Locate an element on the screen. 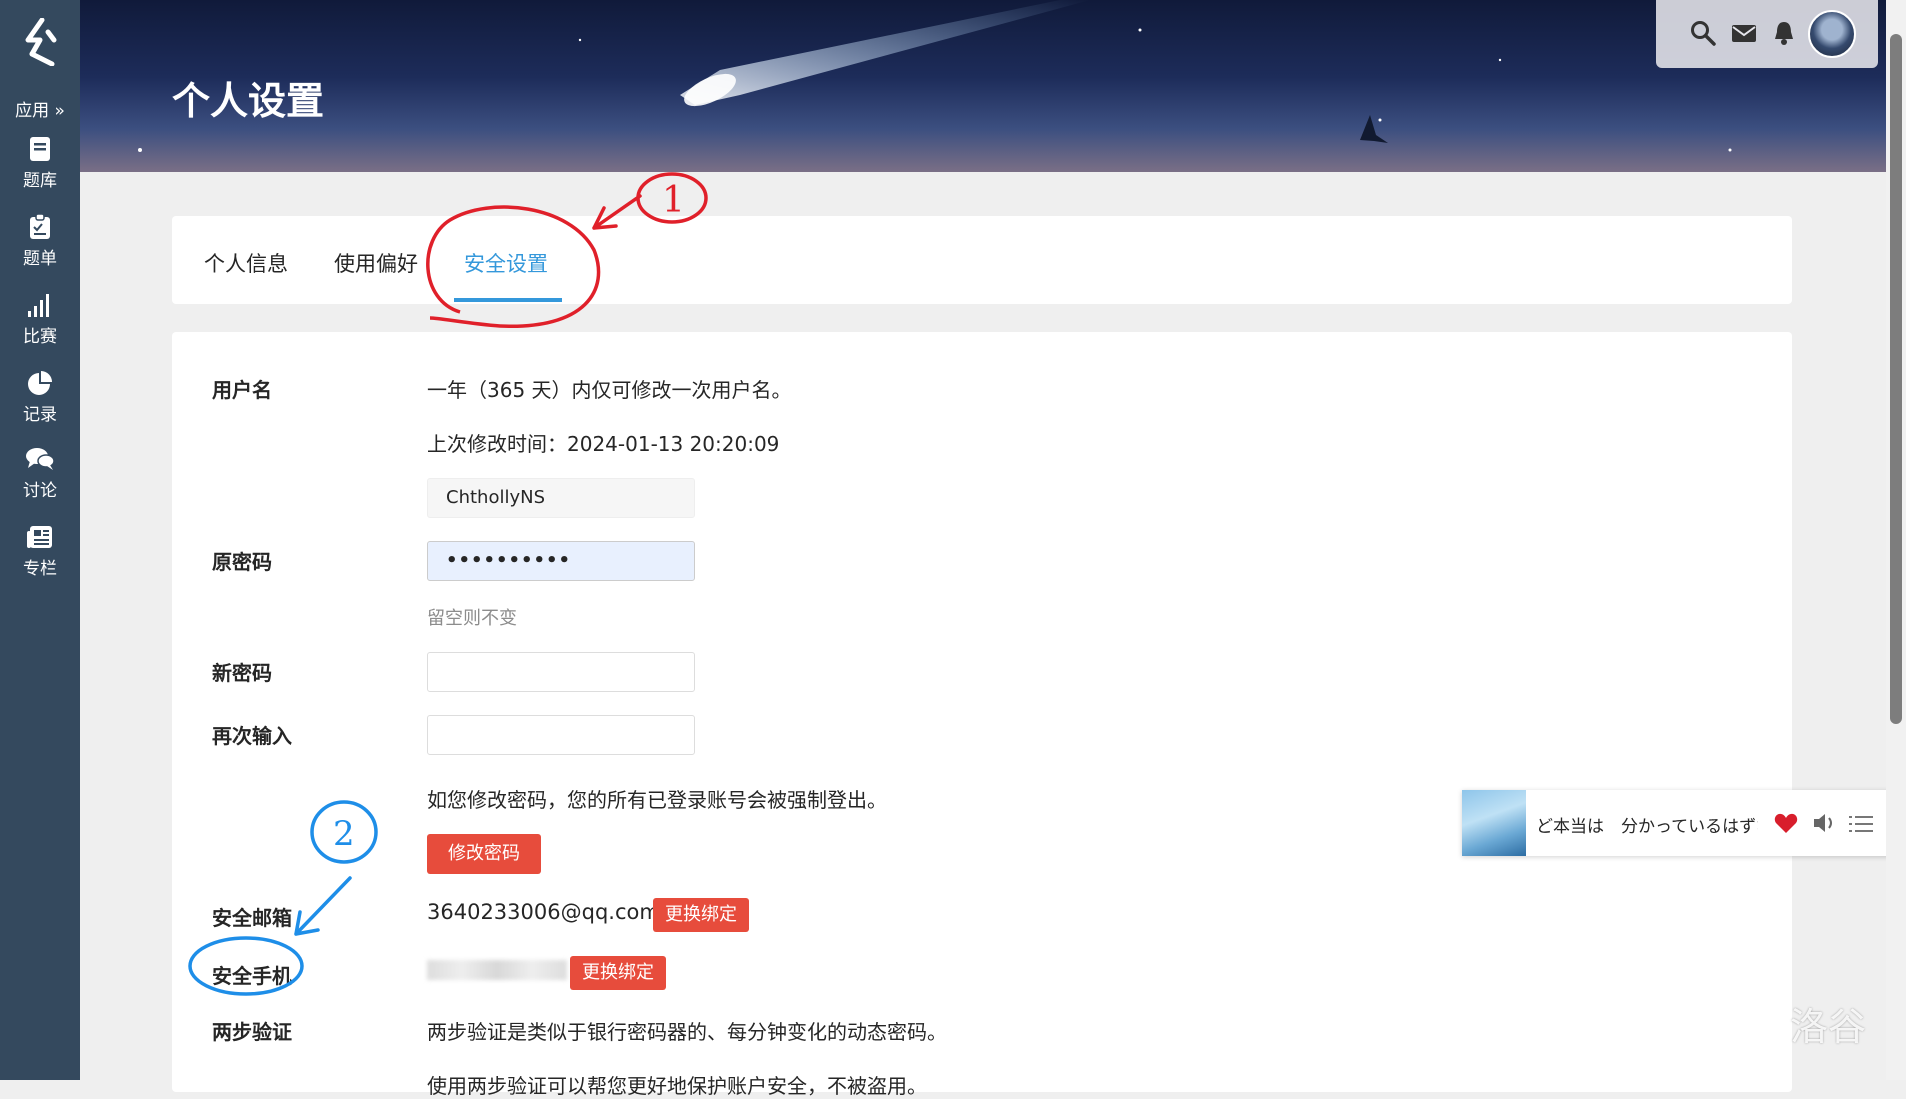 The height and width of the screenshot is (1099, 1906). playlist-icon is located at coordinates (1861, 824).